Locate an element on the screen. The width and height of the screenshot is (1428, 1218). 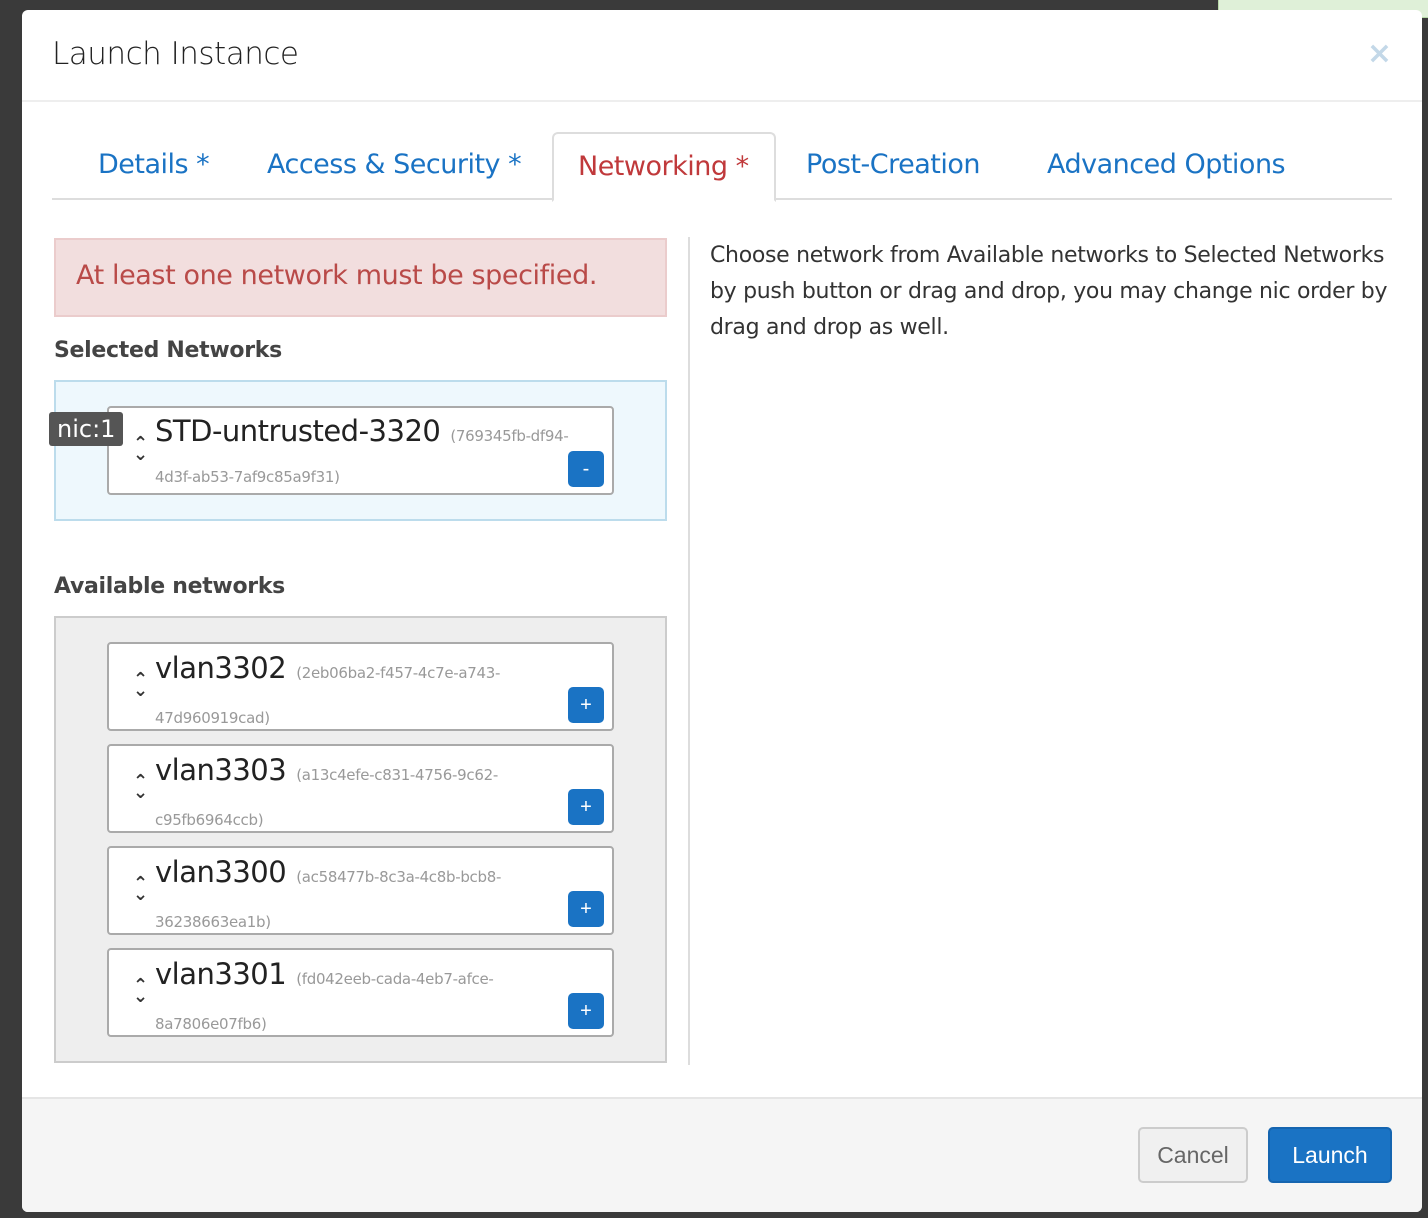
tab-details: Details * is located at coordinates (153, 166).